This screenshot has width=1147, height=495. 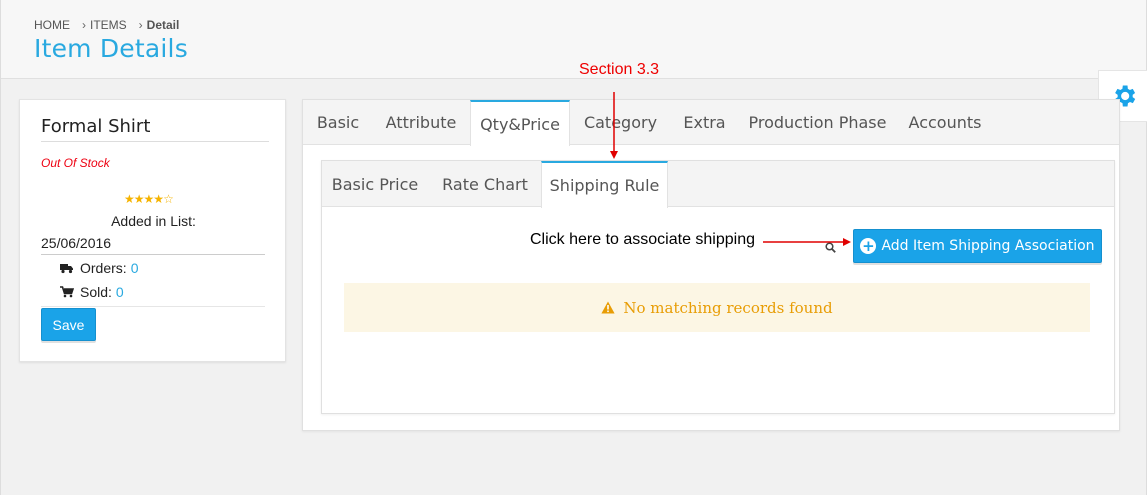 I want to click on sold-stat: Sold: 0, so click(x=92, y=292).